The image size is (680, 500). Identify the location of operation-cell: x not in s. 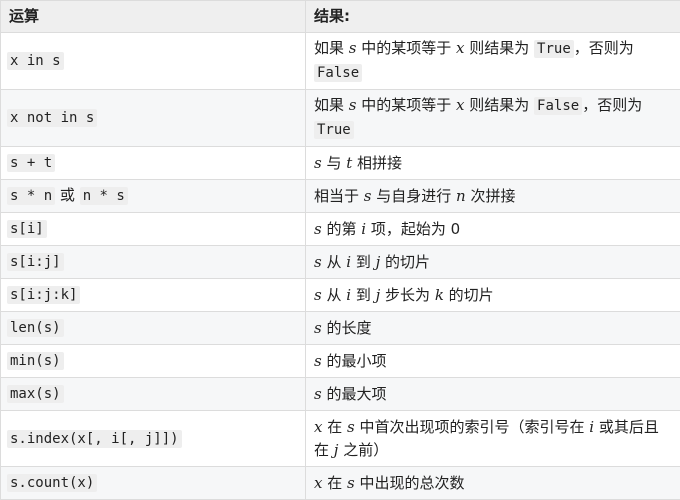
(153, 118).